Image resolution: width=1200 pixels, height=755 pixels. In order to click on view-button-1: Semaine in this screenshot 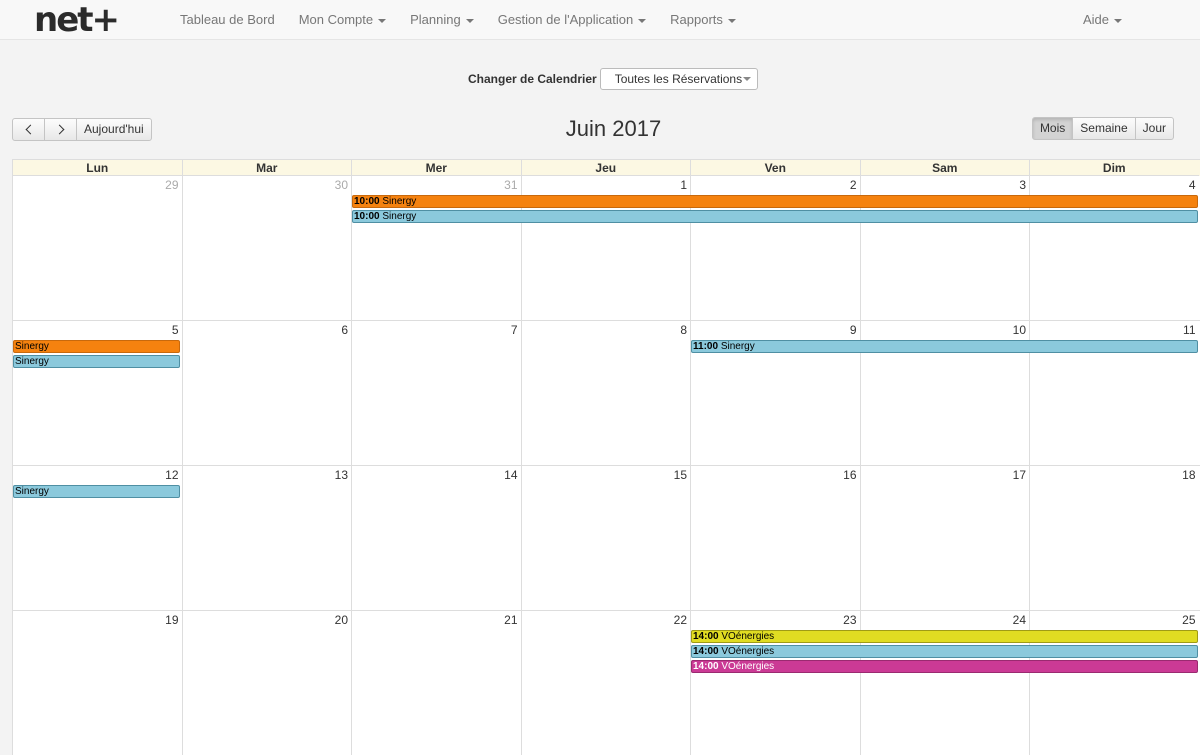, I will do `click(1104, 128)`.